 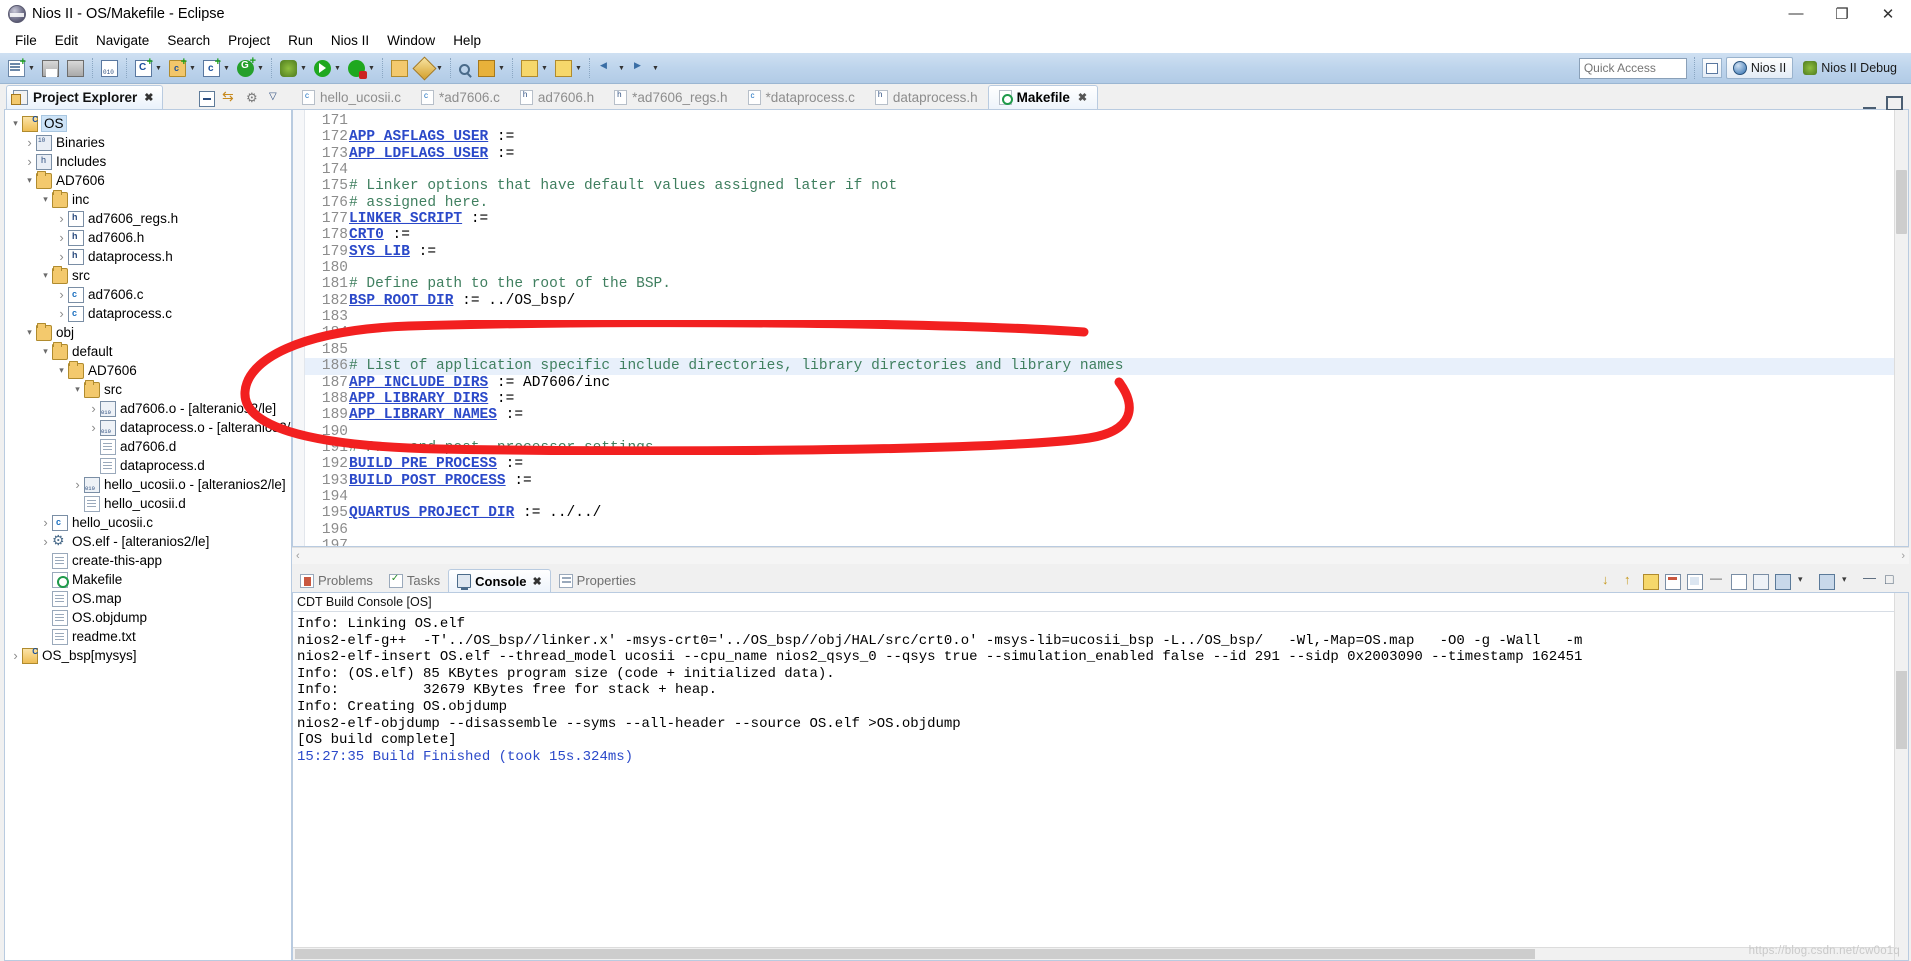 I want to click on tree-item: OS.elf - [alteranios2/le], so click(x=148, y=541).